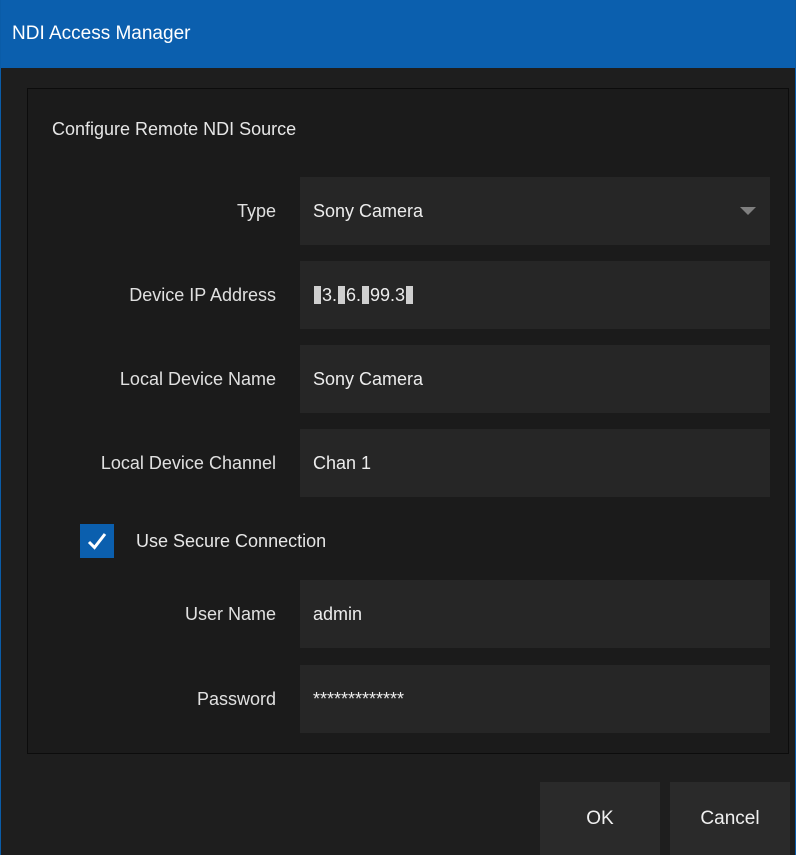 The width and height of the screenshot is (797, 855). I want to click on password-label: Password, so click(236, 698).